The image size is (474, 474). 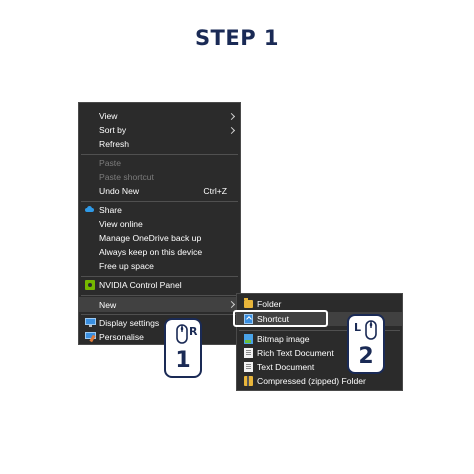 I want to click on step-title: STEP 1, so click(x=237, y=38).